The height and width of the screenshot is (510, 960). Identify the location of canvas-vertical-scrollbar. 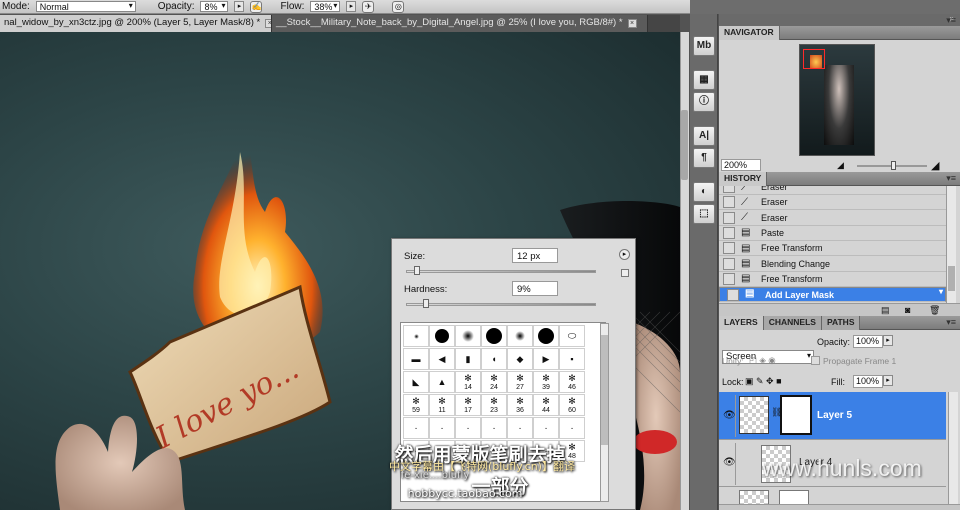
(684, 271).